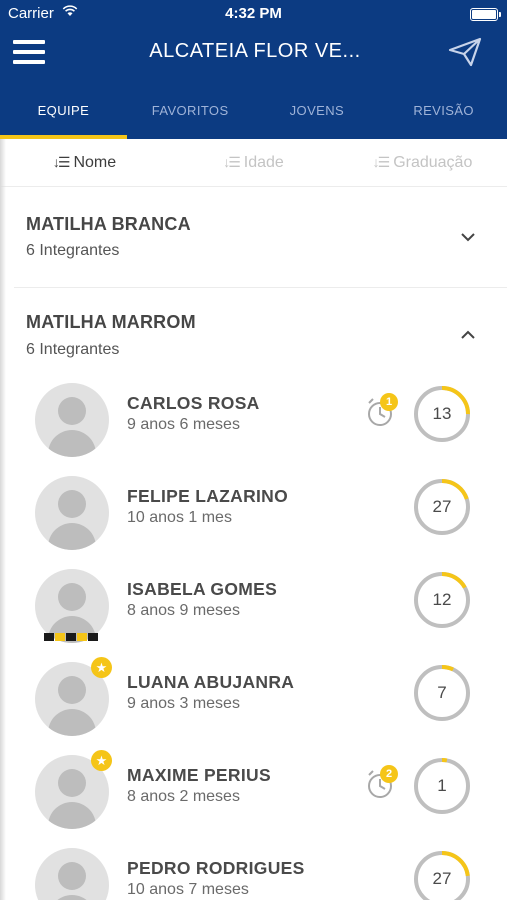 The width and height of the screenshot is (507, 900). Describe the element at coordinates (389, 402) in the screenshot. I see `notification-badge: 1` at that location.